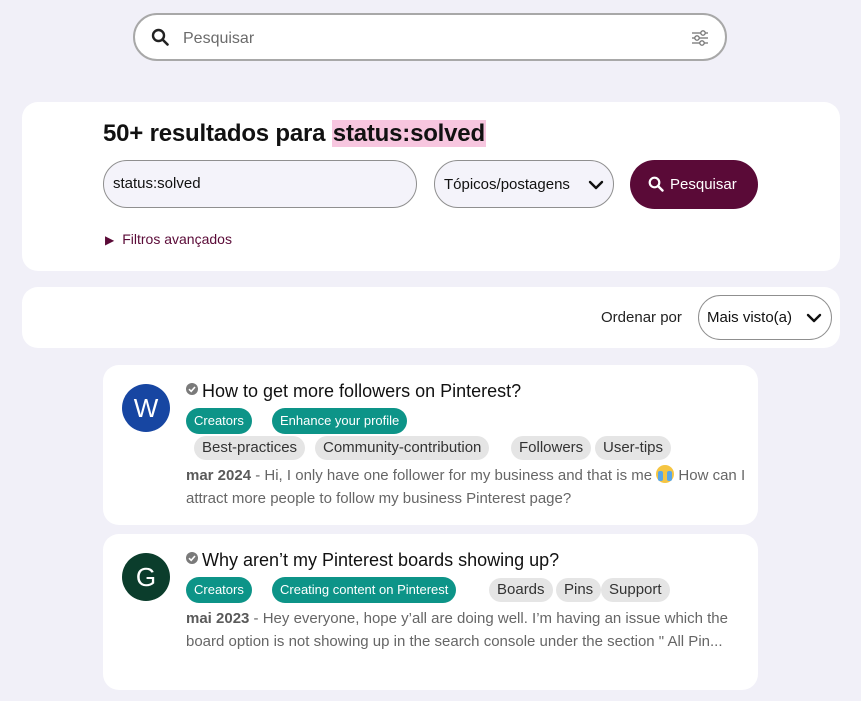 The image size is (861, 701). What do you see at coordinates (700, 38) in the screenshot?
I see `filter-sliders-icon` at bounding box center [700, 38].